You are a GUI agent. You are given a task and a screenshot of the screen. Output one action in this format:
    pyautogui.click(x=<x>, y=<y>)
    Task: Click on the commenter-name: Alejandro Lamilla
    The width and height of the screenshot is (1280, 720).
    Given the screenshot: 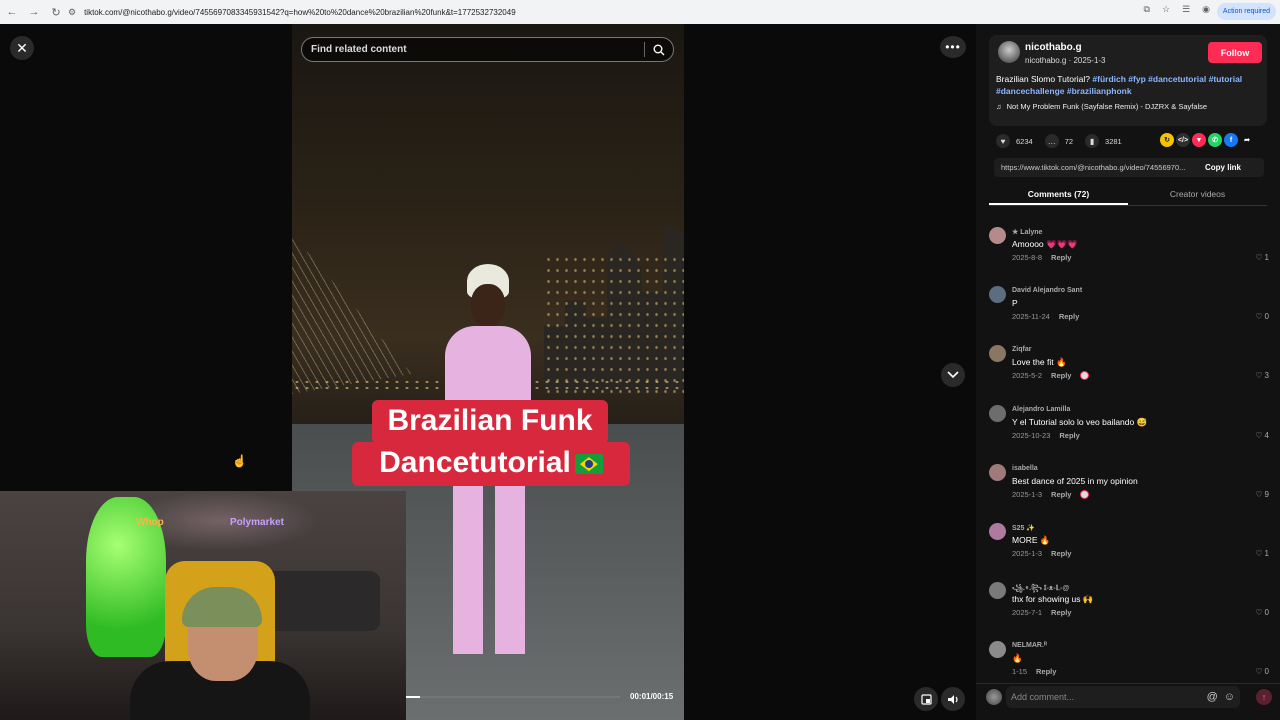 What is the action you would take?
    pyautogui.click(x=1041, y=409)
    